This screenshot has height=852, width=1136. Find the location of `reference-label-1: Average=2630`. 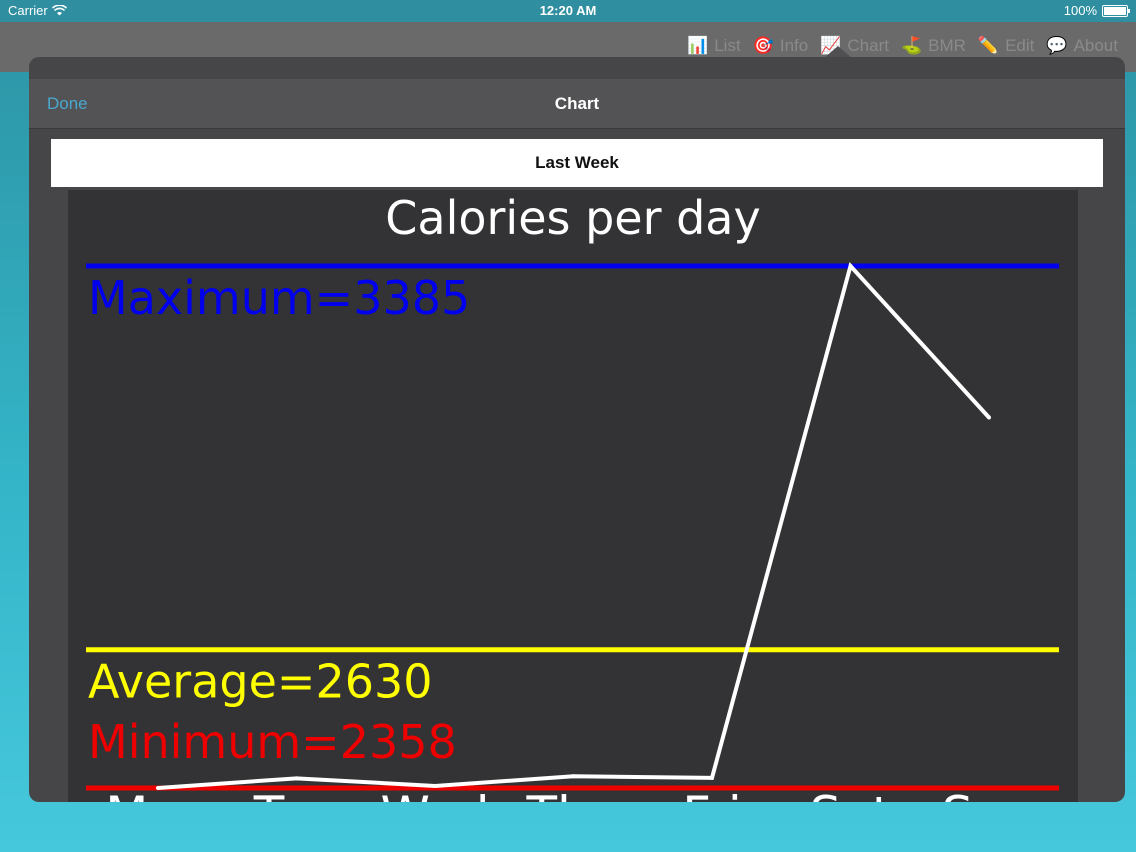

reference-label-1: Average=2630 is located at coordinates (260, 682).